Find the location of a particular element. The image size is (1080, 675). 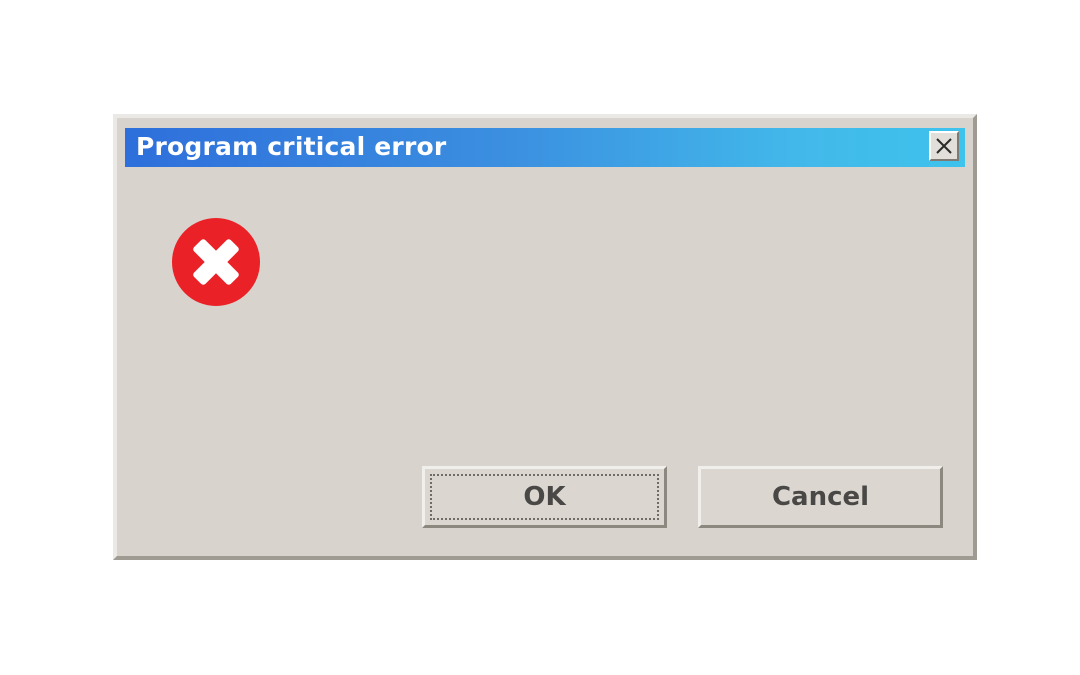

close-button is located at coordinates (944, 146).